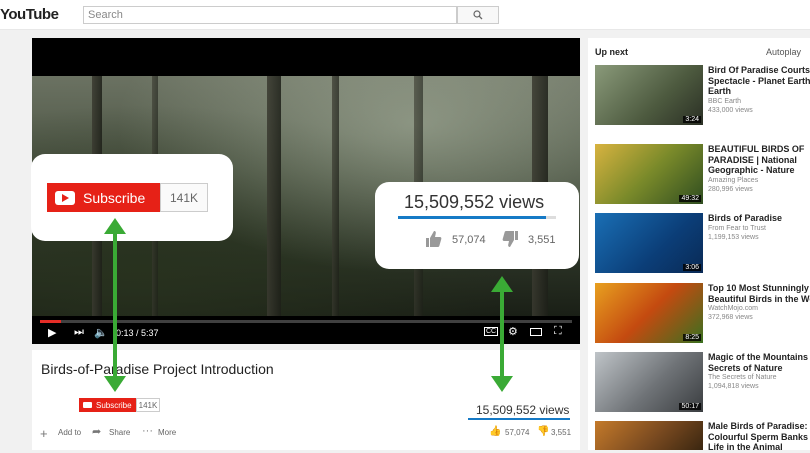  What do you see at coordinates (692, 337) in the screenshot?
I see `video-duration: 8:25` at bounding box center [692, 337].